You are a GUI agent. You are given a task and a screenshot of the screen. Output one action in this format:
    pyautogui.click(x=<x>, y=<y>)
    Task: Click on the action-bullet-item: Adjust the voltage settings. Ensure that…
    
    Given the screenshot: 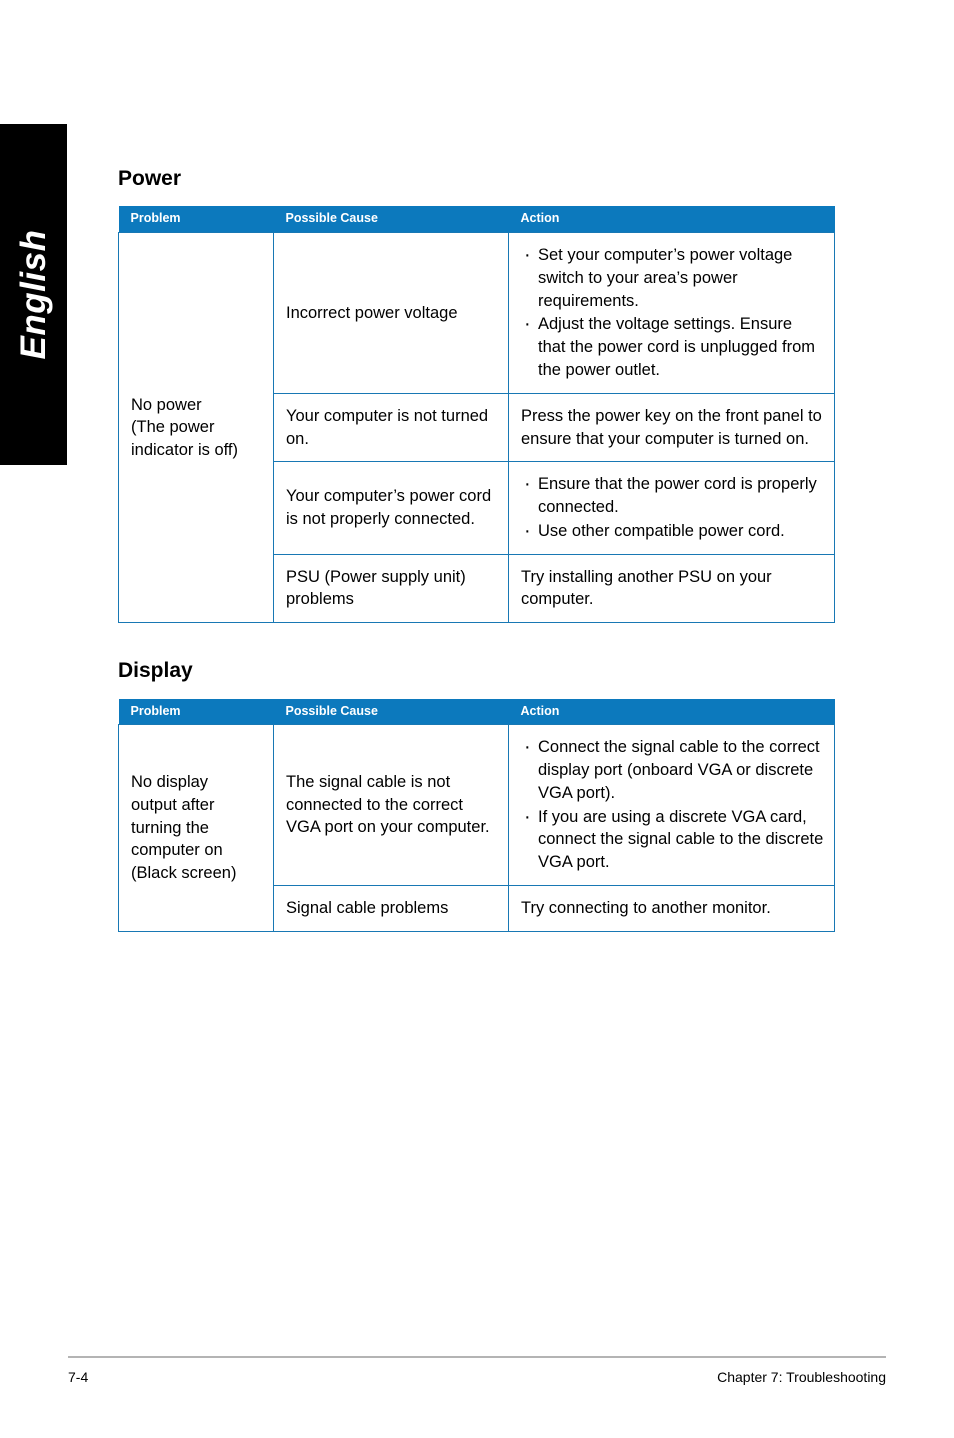 What is the action you would take?
    pyautogui.click(x=672, y=346)
    